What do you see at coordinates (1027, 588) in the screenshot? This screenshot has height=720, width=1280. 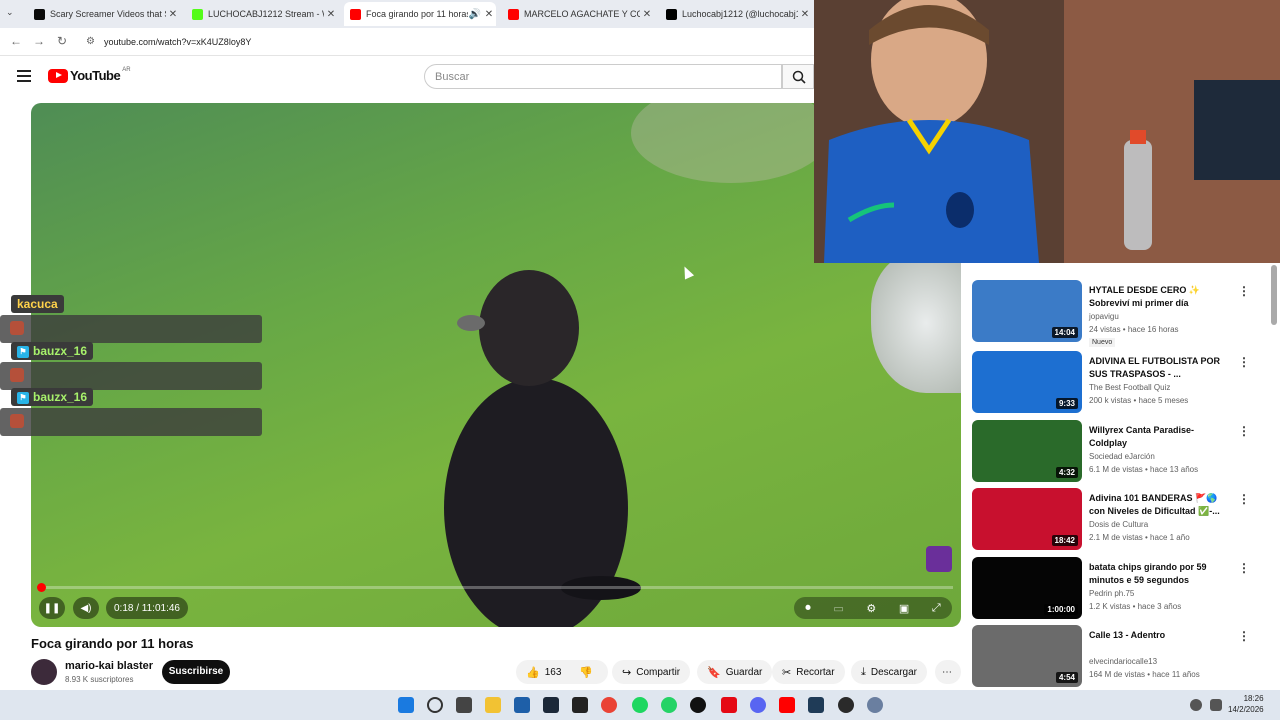 I see `video-thumbnail: 1:00:00` at bounding box center [1027, 588].